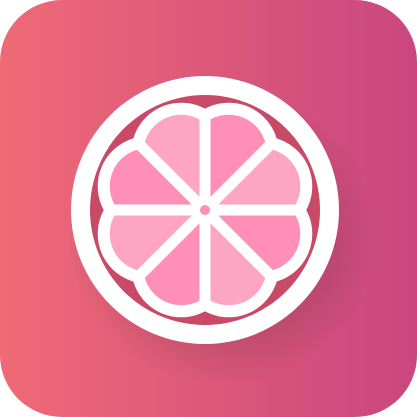 This screenshot has width=417, height=417. What do you see at coordinates (205, 210) in the screenshot?
I see `center-dot-core` at bounding box center [205, 210].